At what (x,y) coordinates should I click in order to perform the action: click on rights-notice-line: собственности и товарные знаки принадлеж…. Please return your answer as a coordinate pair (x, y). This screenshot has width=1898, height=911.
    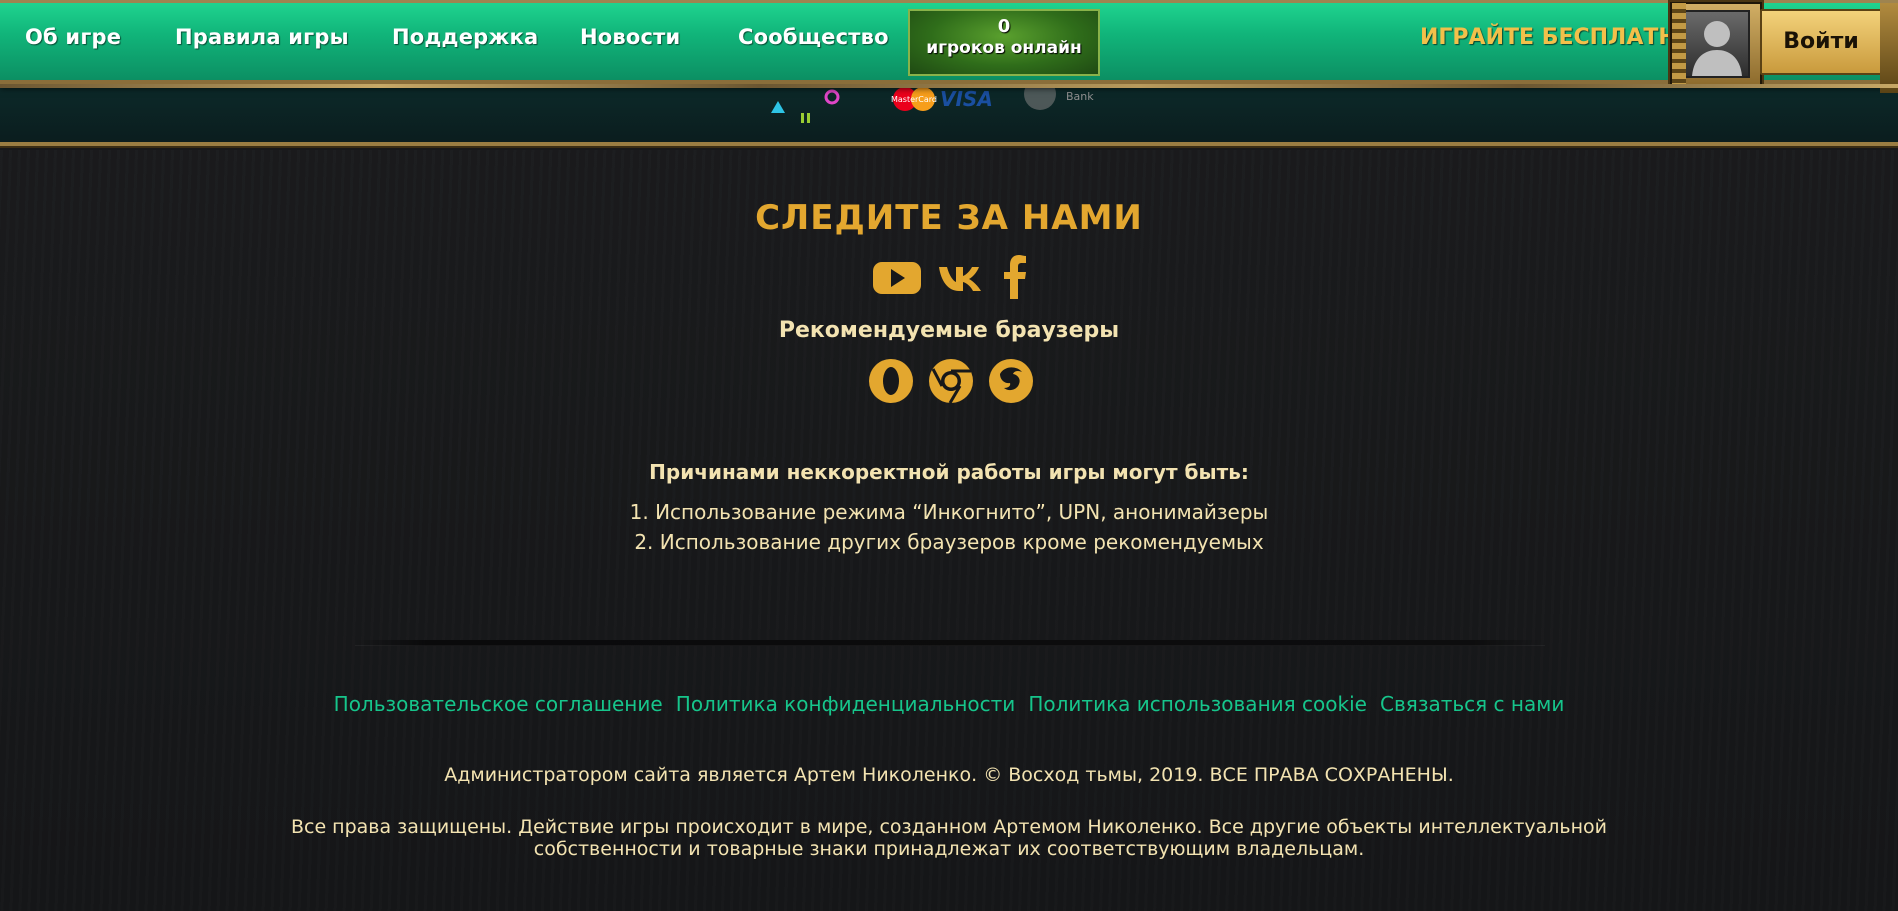
    Looking at the image, I should click on (949, 849).